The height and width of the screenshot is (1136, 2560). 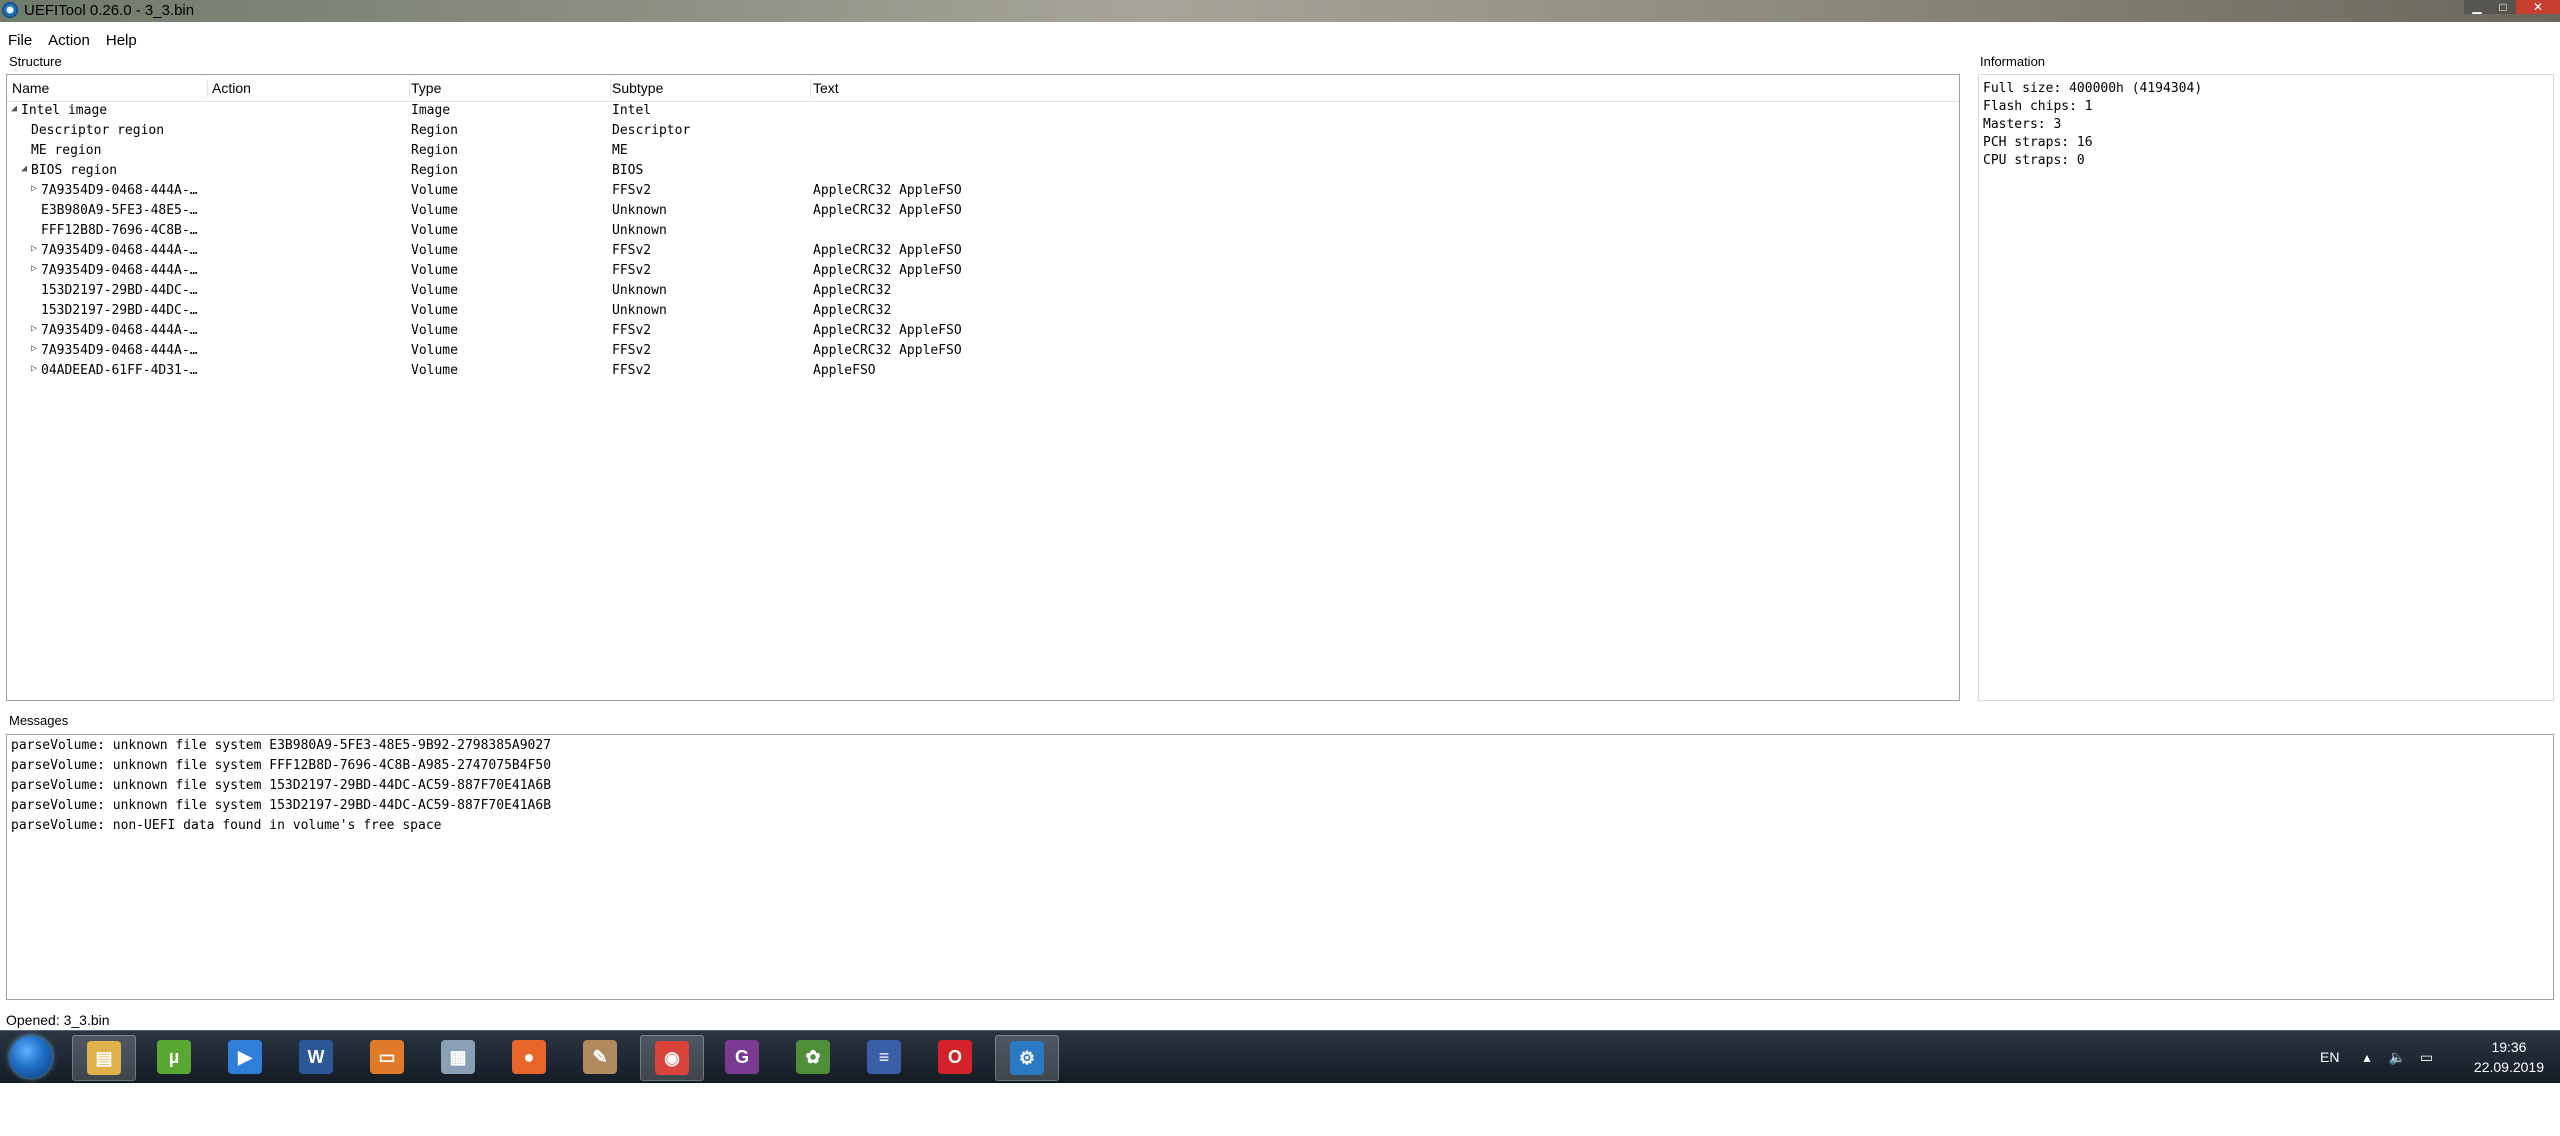 What do you see at coordinates (2366, 1057) in the screenshot?
I see `show-hidden-icons-icon: ▴` at bounding box center [2366, 1057].